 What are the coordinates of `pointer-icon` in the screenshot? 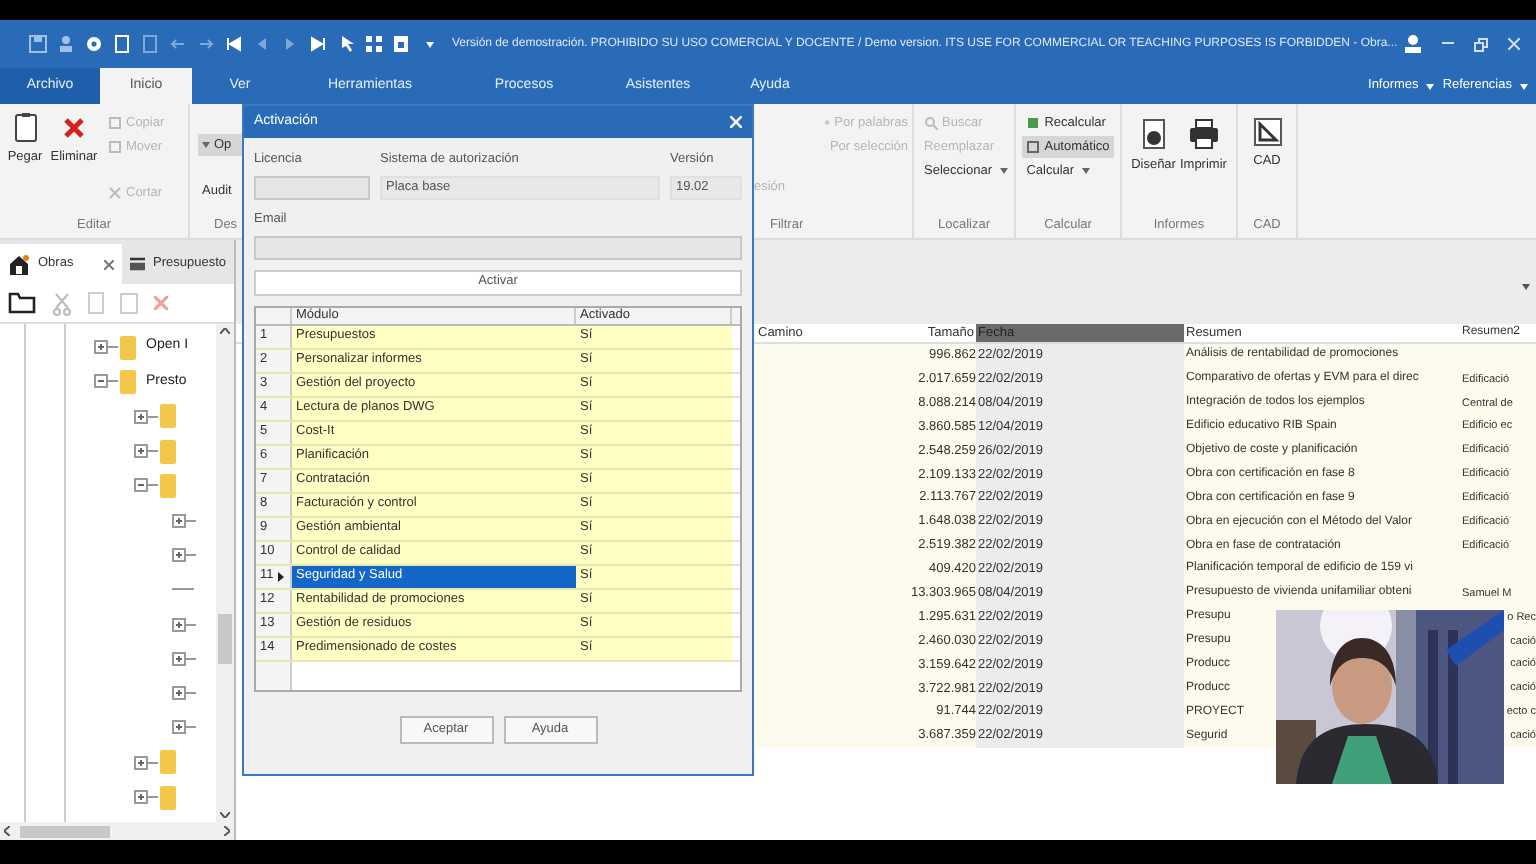 It's located at (346, 44).